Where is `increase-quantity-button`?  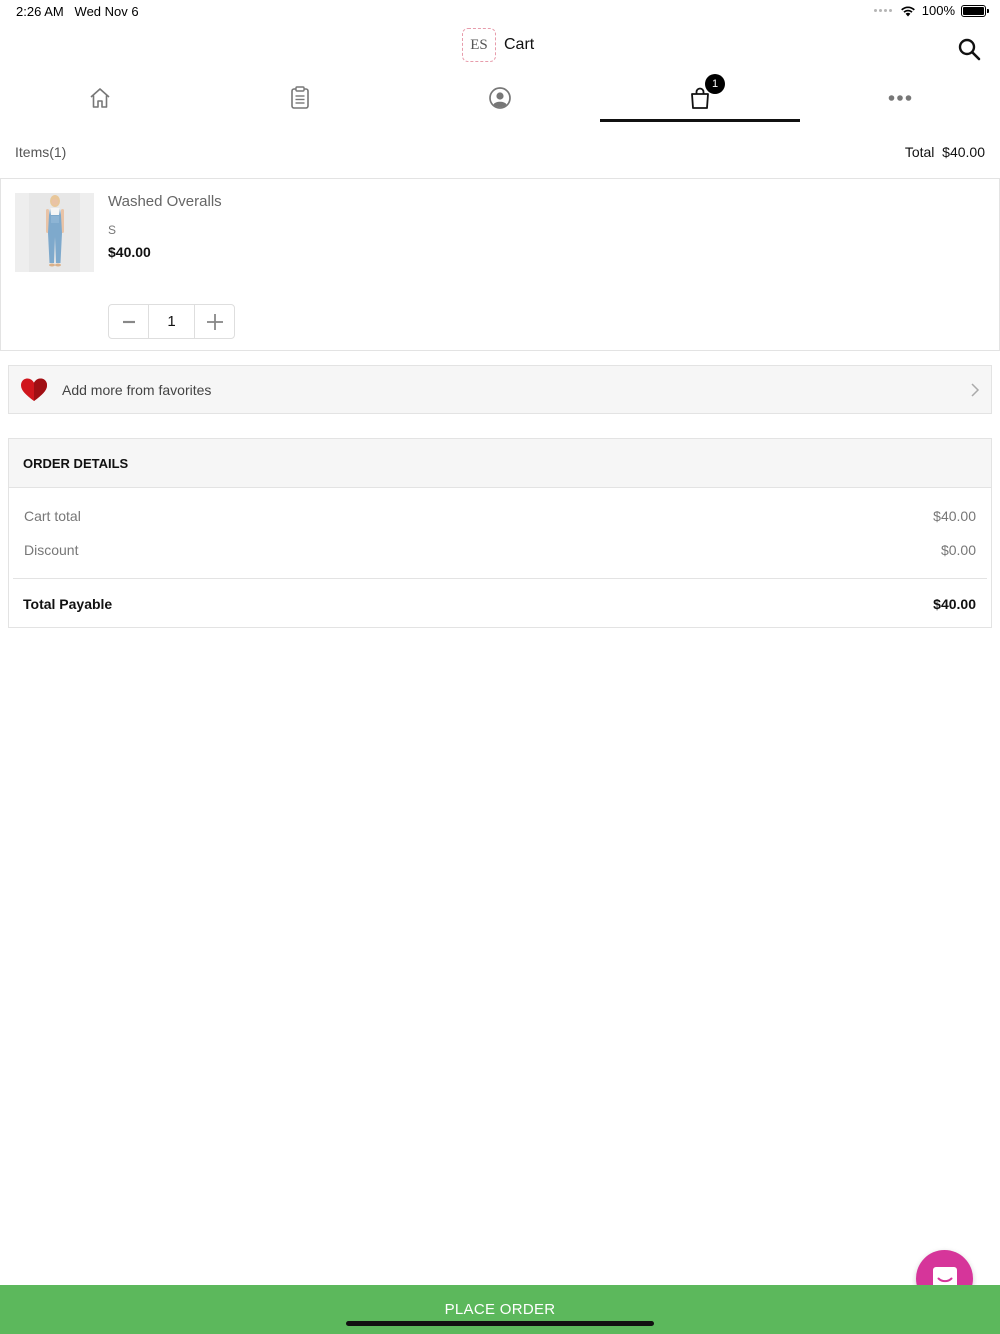
increase-quantity-button is located at coordinates (214, 321).